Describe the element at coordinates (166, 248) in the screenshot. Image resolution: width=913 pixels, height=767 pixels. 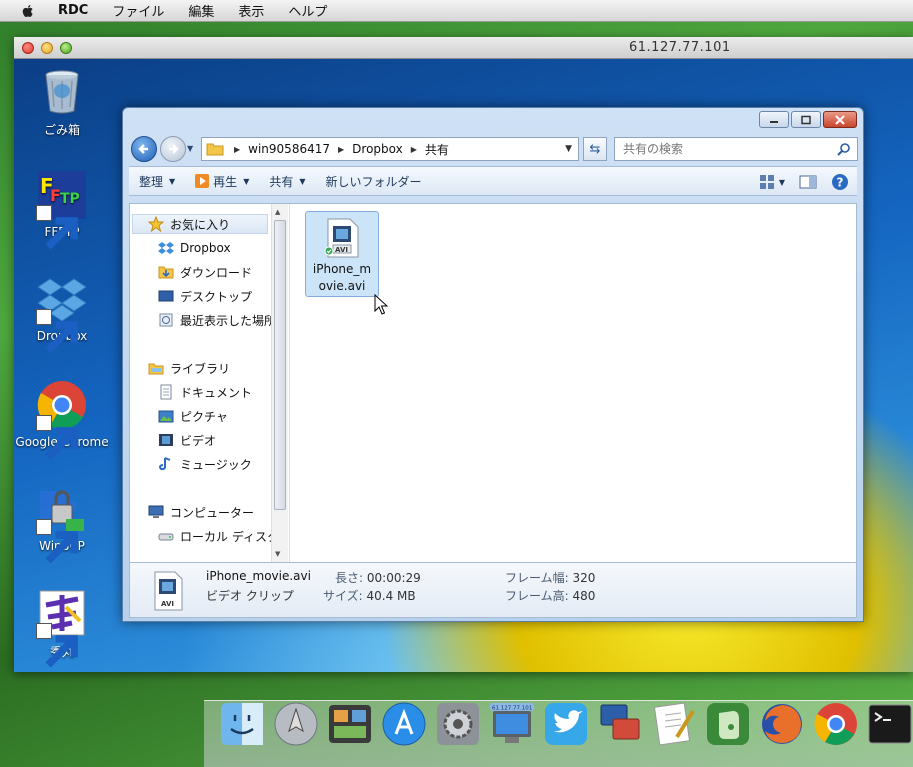
I see `dropbox-icon` at that location.